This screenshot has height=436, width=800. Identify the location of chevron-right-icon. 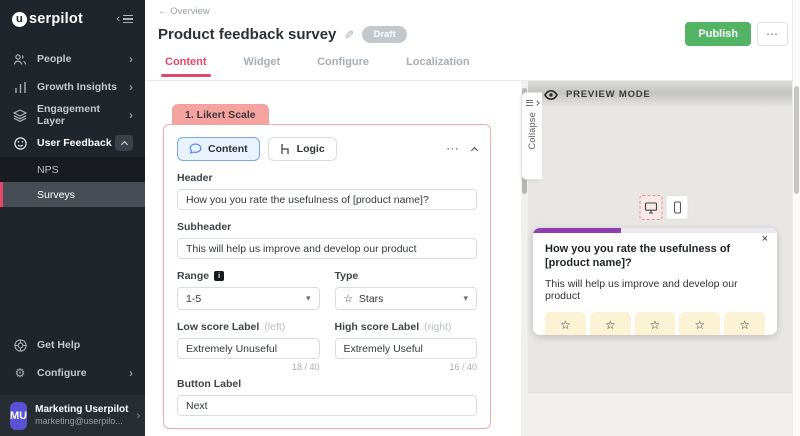
(536, 102).